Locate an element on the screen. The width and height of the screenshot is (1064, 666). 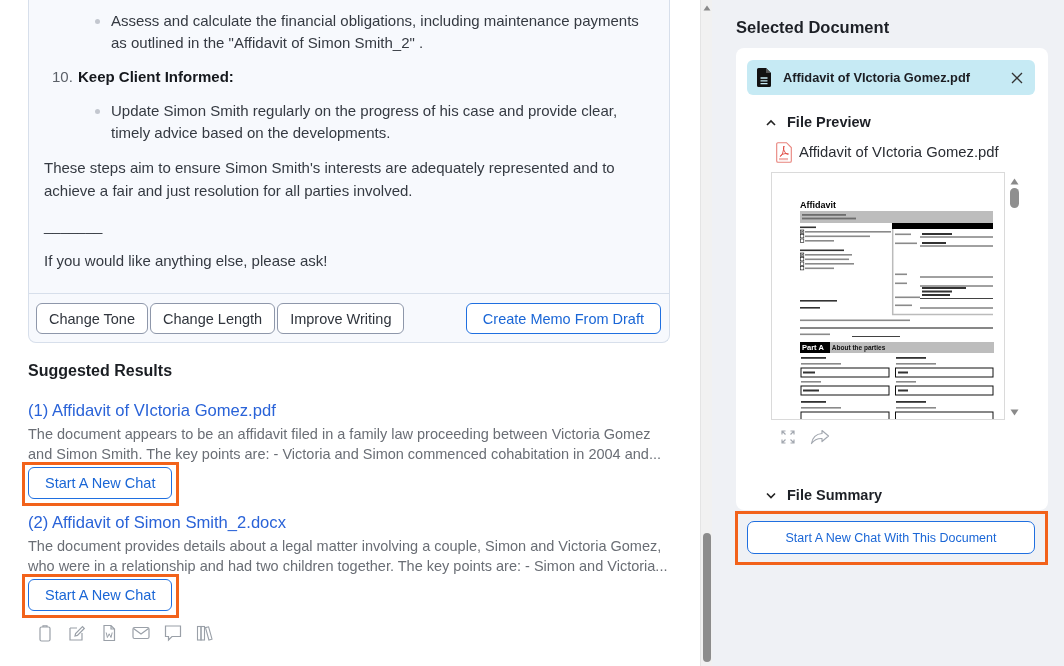
file-name: Affidavit of VIctoria Gomez.pdf is located at coordinates (876, 77).